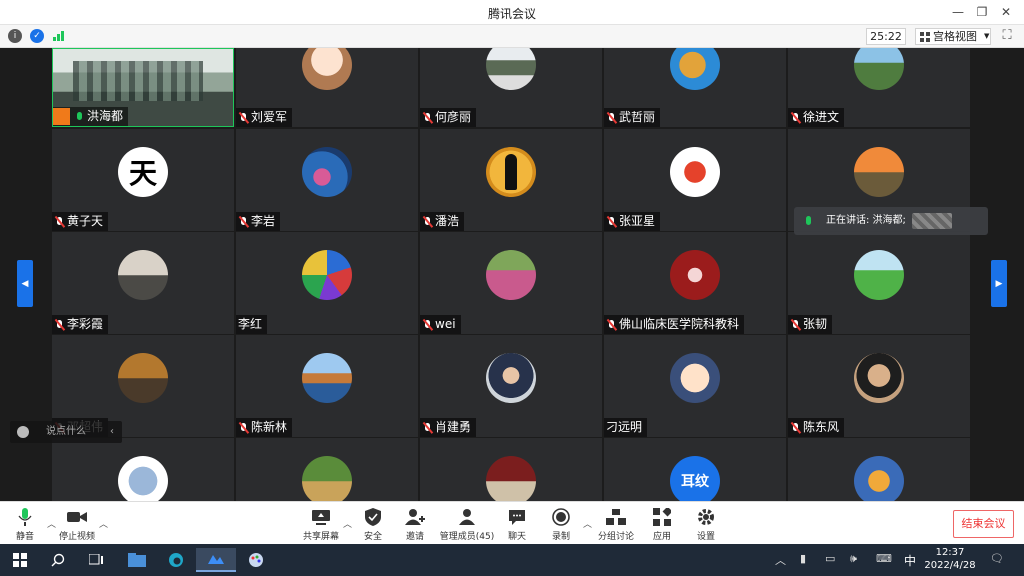  What do you see at coordinates (415, 517) in the screenshot?
I see `add-user-icon` at bounding box center [415, 517].